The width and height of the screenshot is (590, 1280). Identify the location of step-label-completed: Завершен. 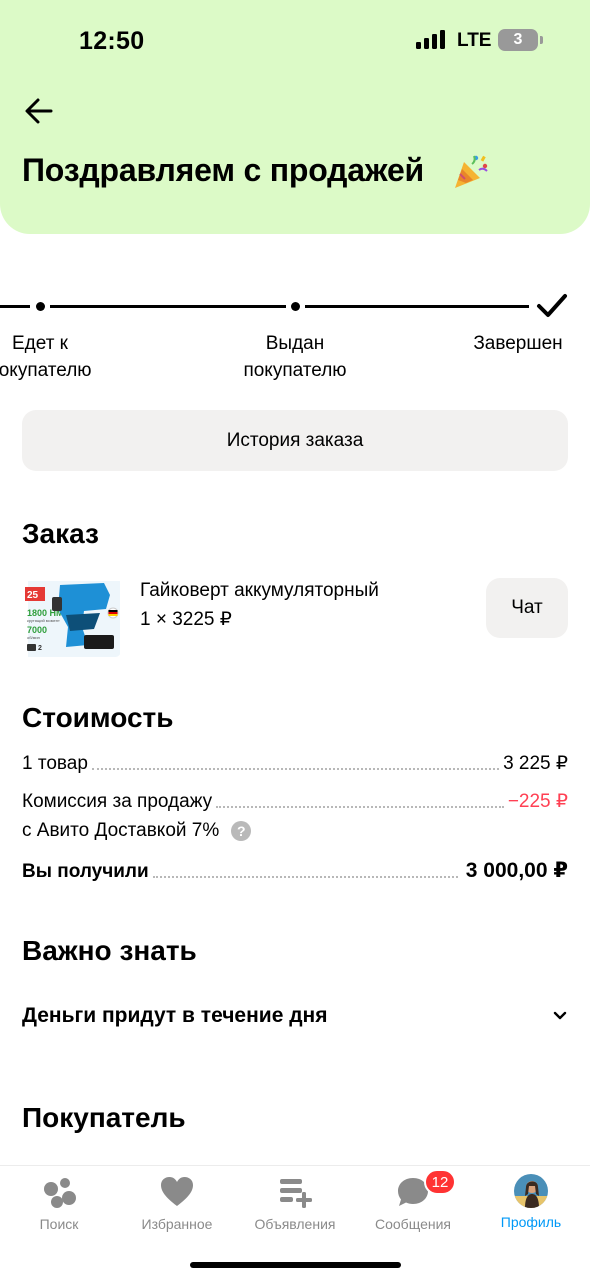
(518, 343).